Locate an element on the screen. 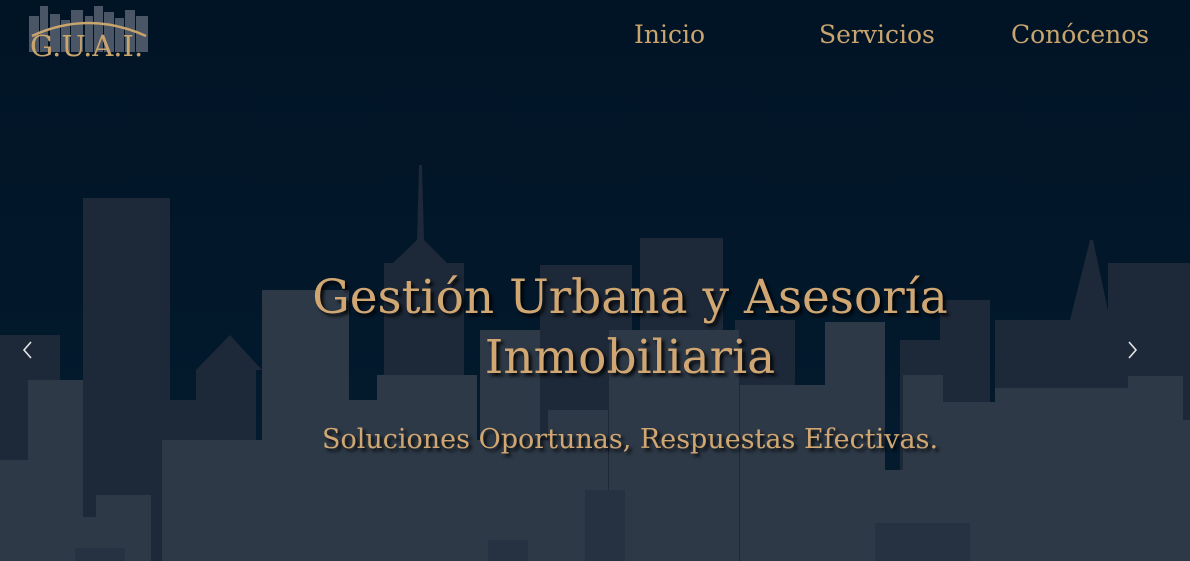  nav-item-servicios: Servicios is located at coordinates (877, 35).